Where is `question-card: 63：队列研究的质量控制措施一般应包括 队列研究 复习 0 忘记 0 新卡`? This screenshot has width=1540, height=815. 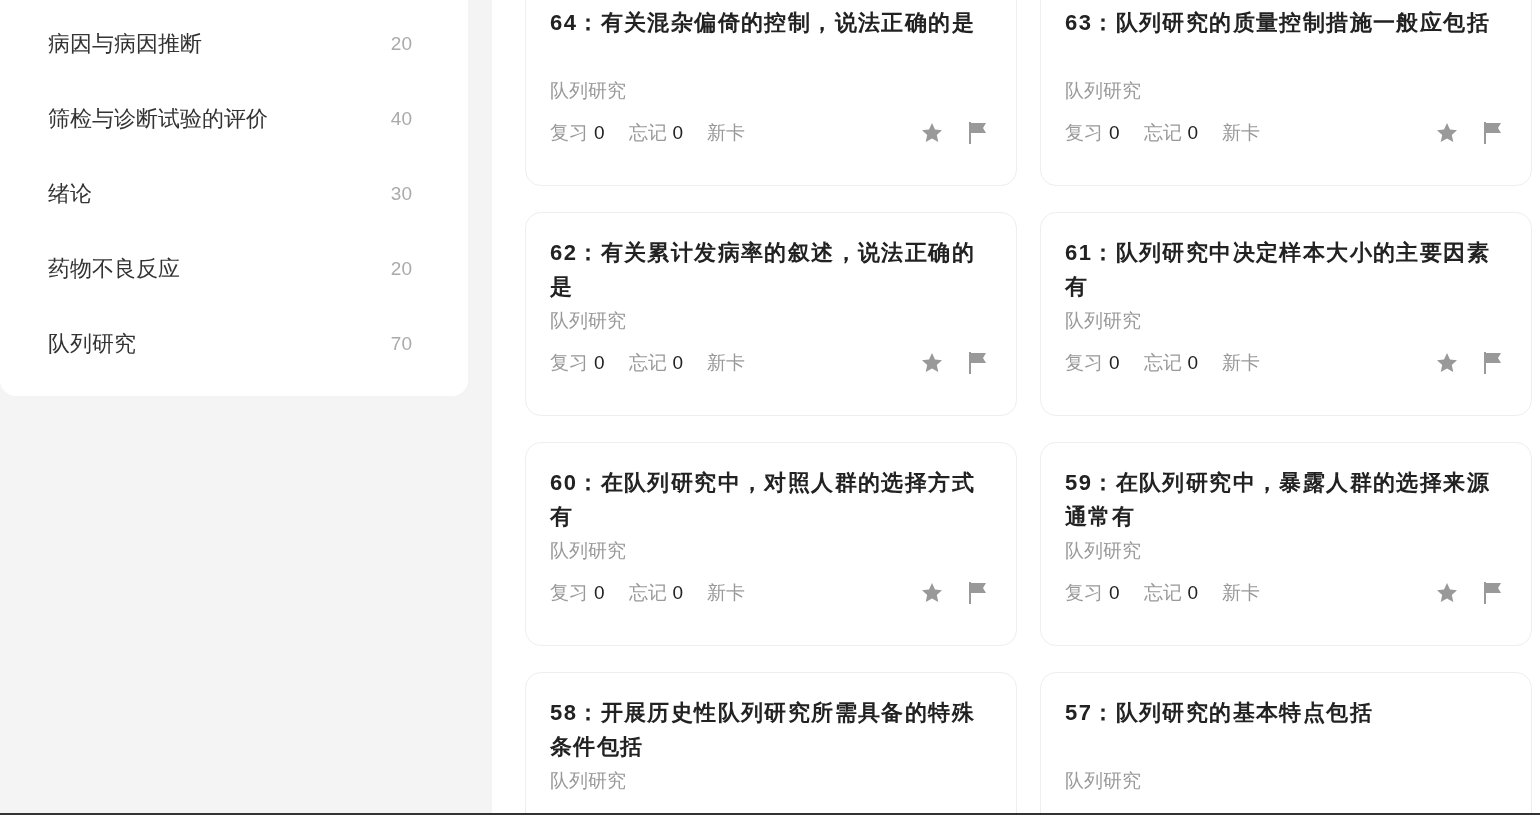
question-card: 63：队列研究的质量控制措施一般应包括 队列研究 复习 0 忘记 0 新卡 is located at coordinates (1286, 93).